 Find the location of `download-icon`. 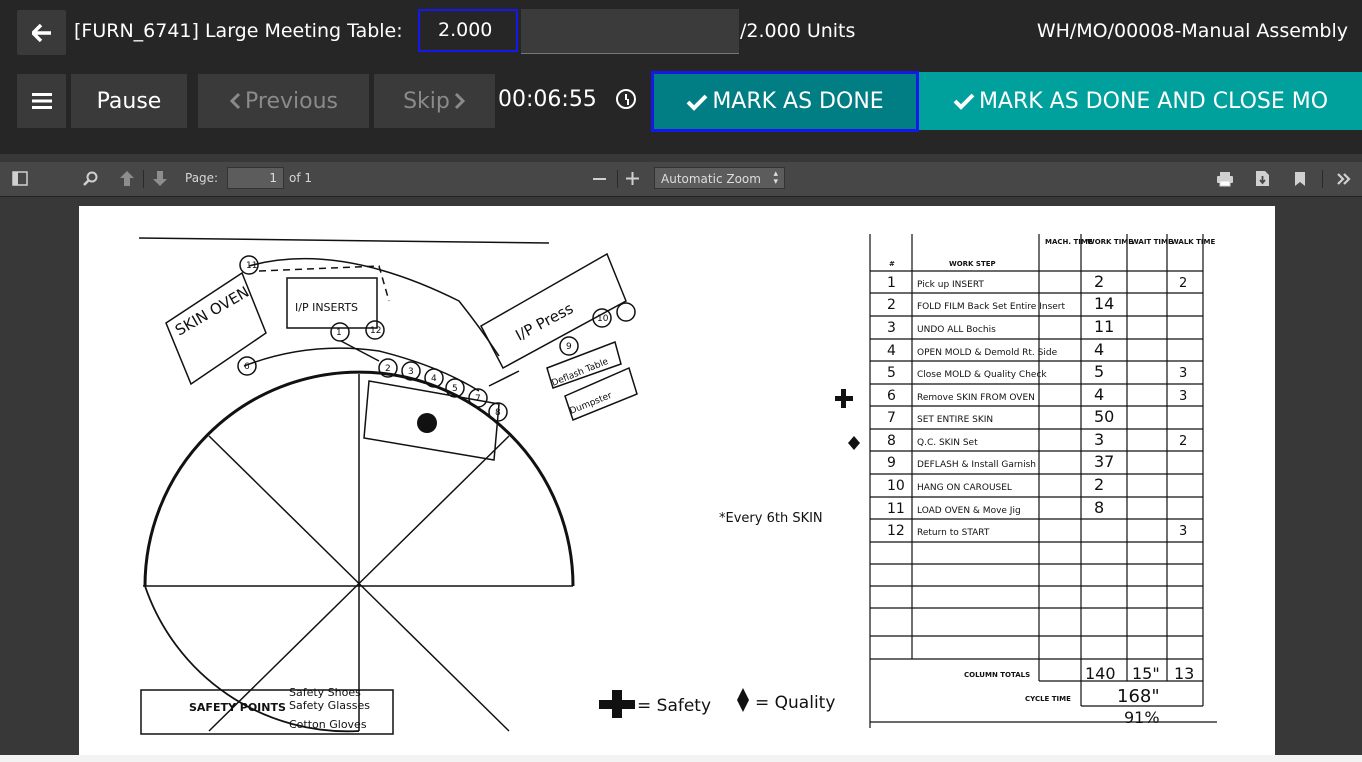

download-icon is located at coordinates (1262, 178).